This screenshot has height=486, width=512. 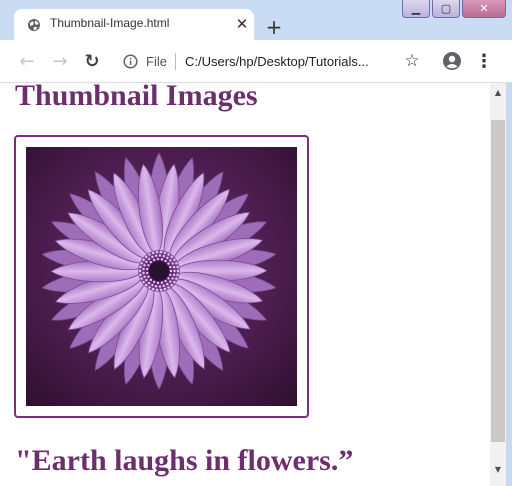 I want to click on info-icon, so click(x=130, y=61).